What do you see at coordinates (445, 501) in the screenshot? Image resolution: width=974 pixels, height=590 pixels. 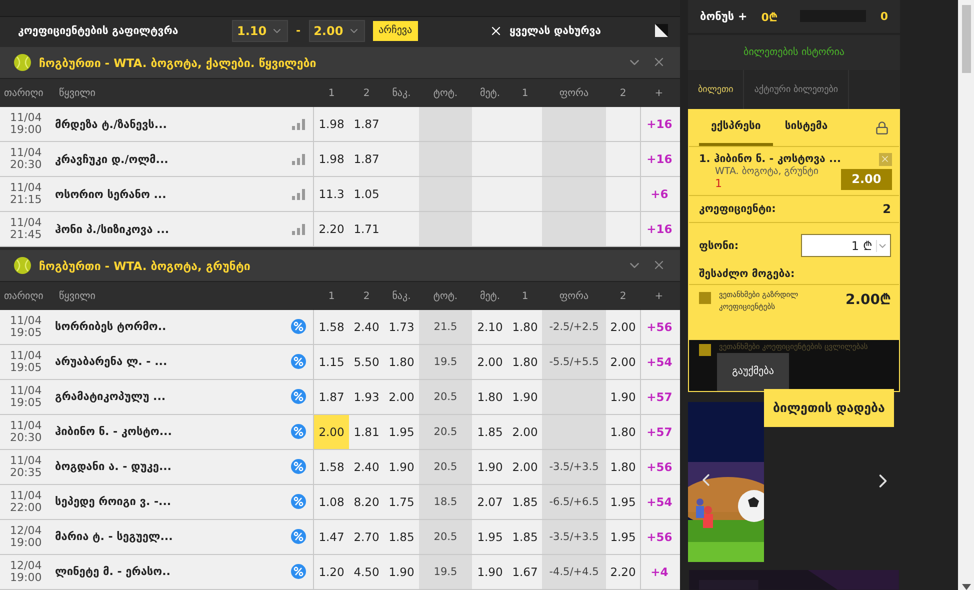 I see `odds-cell: 18.5` at bounding box center [445, 501].